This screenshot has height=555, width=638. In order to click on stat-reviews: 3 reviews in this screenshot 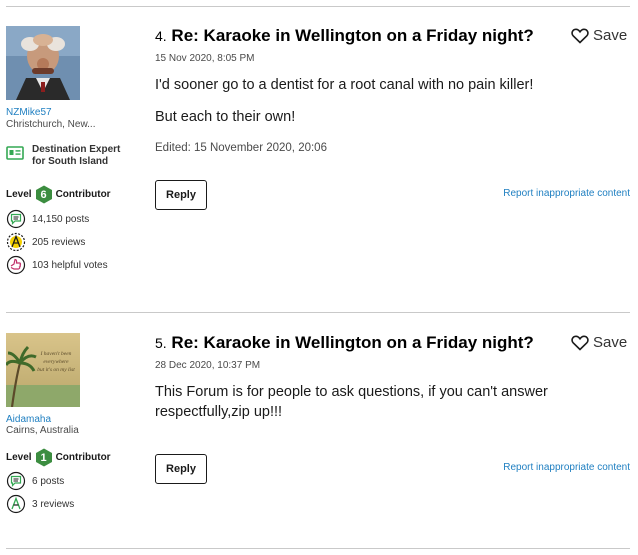, I will do `click(40, 504)`.